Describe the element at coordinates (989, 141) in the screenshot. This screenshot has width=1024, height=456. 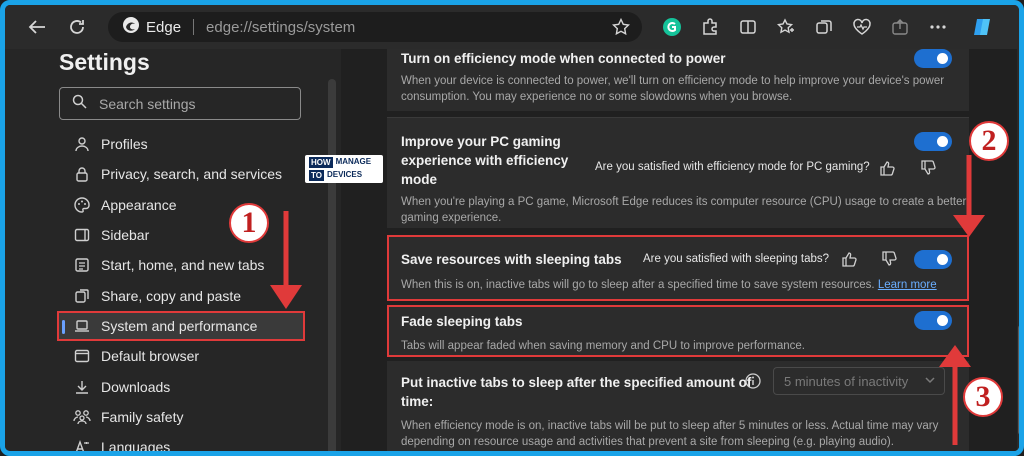
I see `step-badge-2: 2` at that location.